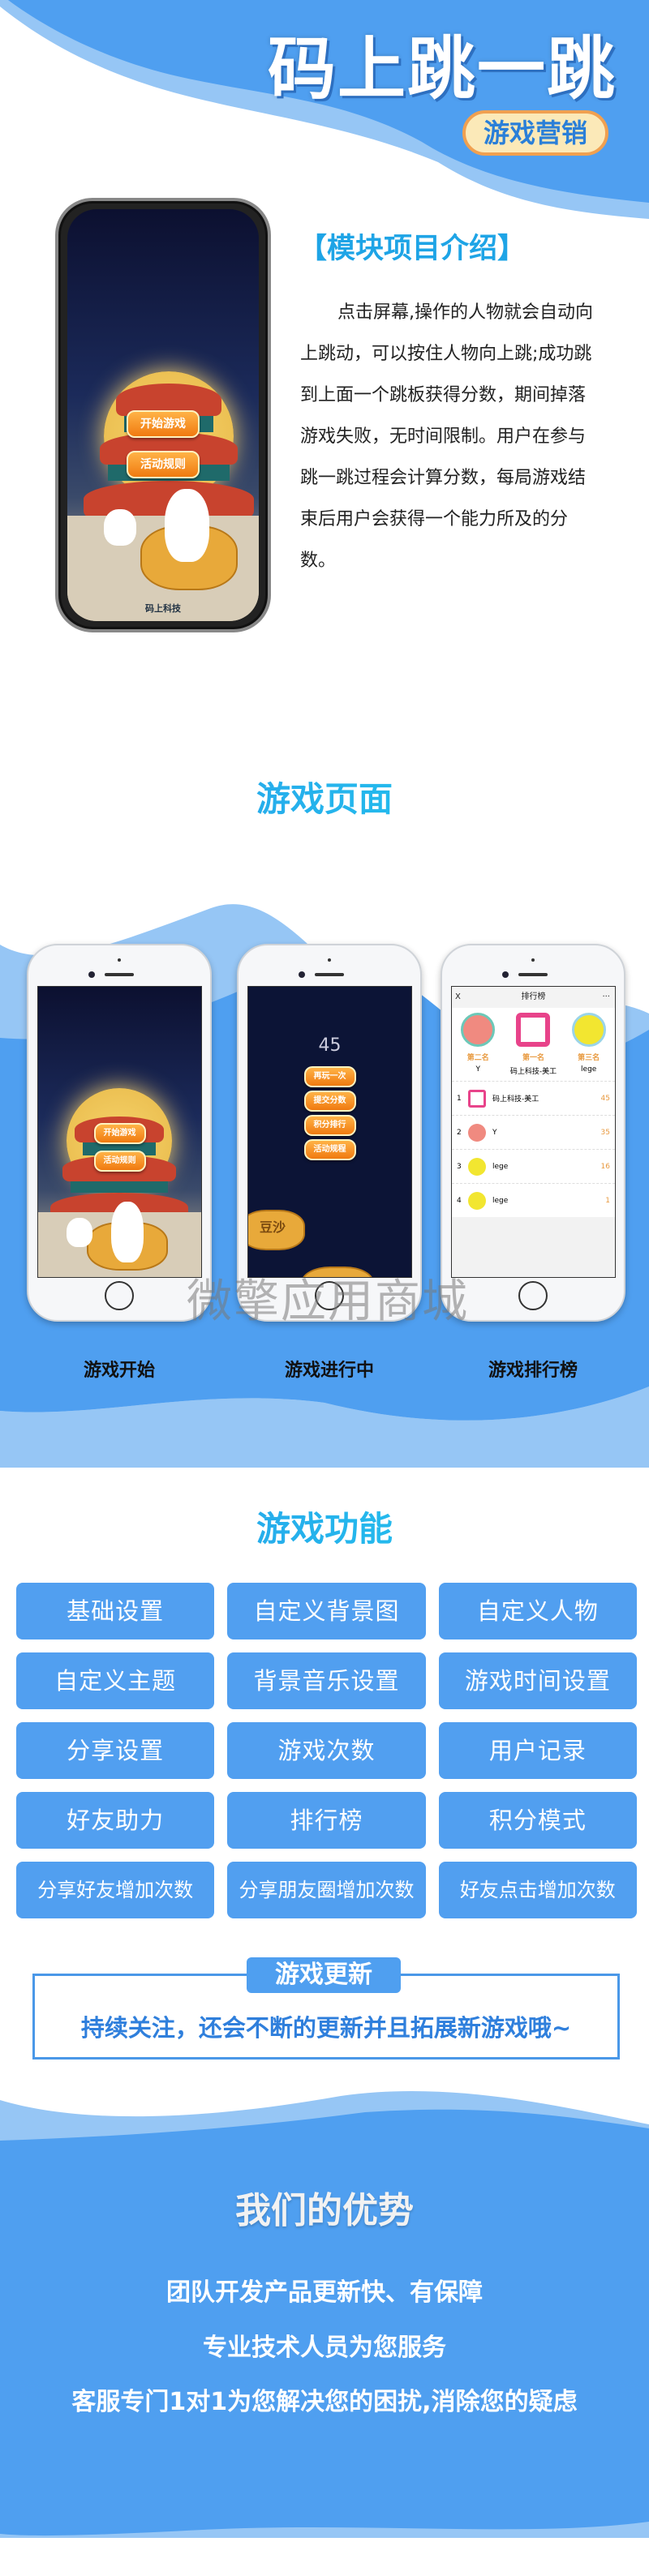  I want to click on feature-item: 背景音乐设置, so click(326, 1680).